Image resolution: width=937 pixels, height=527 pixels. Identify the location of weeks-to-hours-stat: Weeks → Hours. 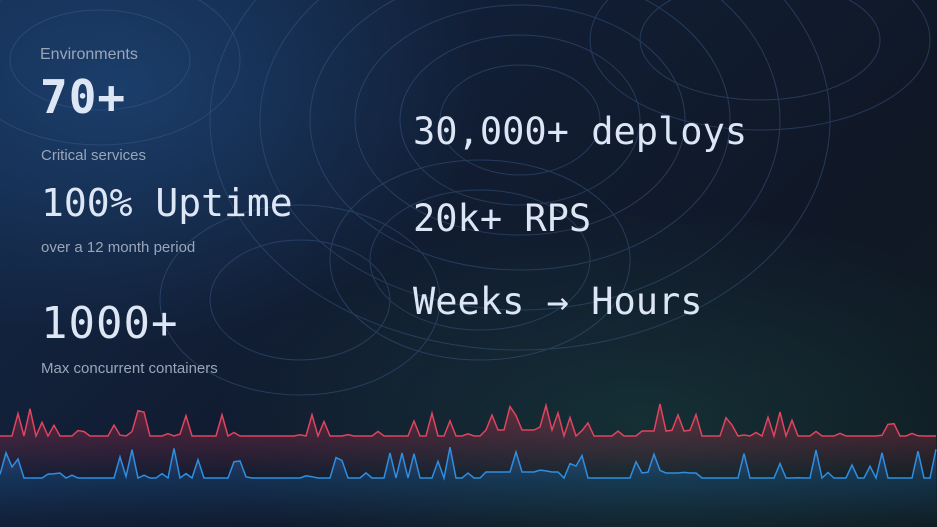
(558, 301).